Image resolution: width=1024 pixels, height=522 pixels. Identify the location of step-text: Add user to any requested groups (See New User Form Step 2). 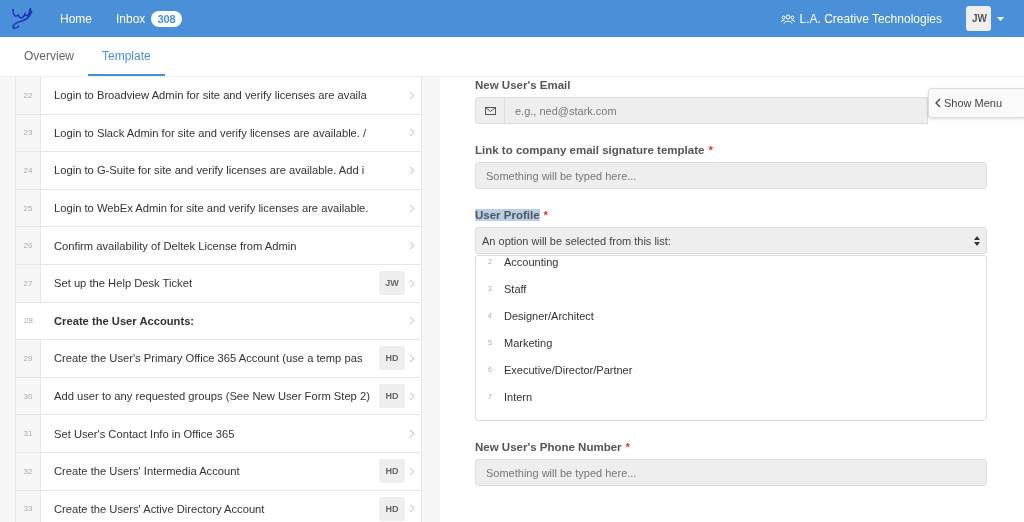
(212, 396).